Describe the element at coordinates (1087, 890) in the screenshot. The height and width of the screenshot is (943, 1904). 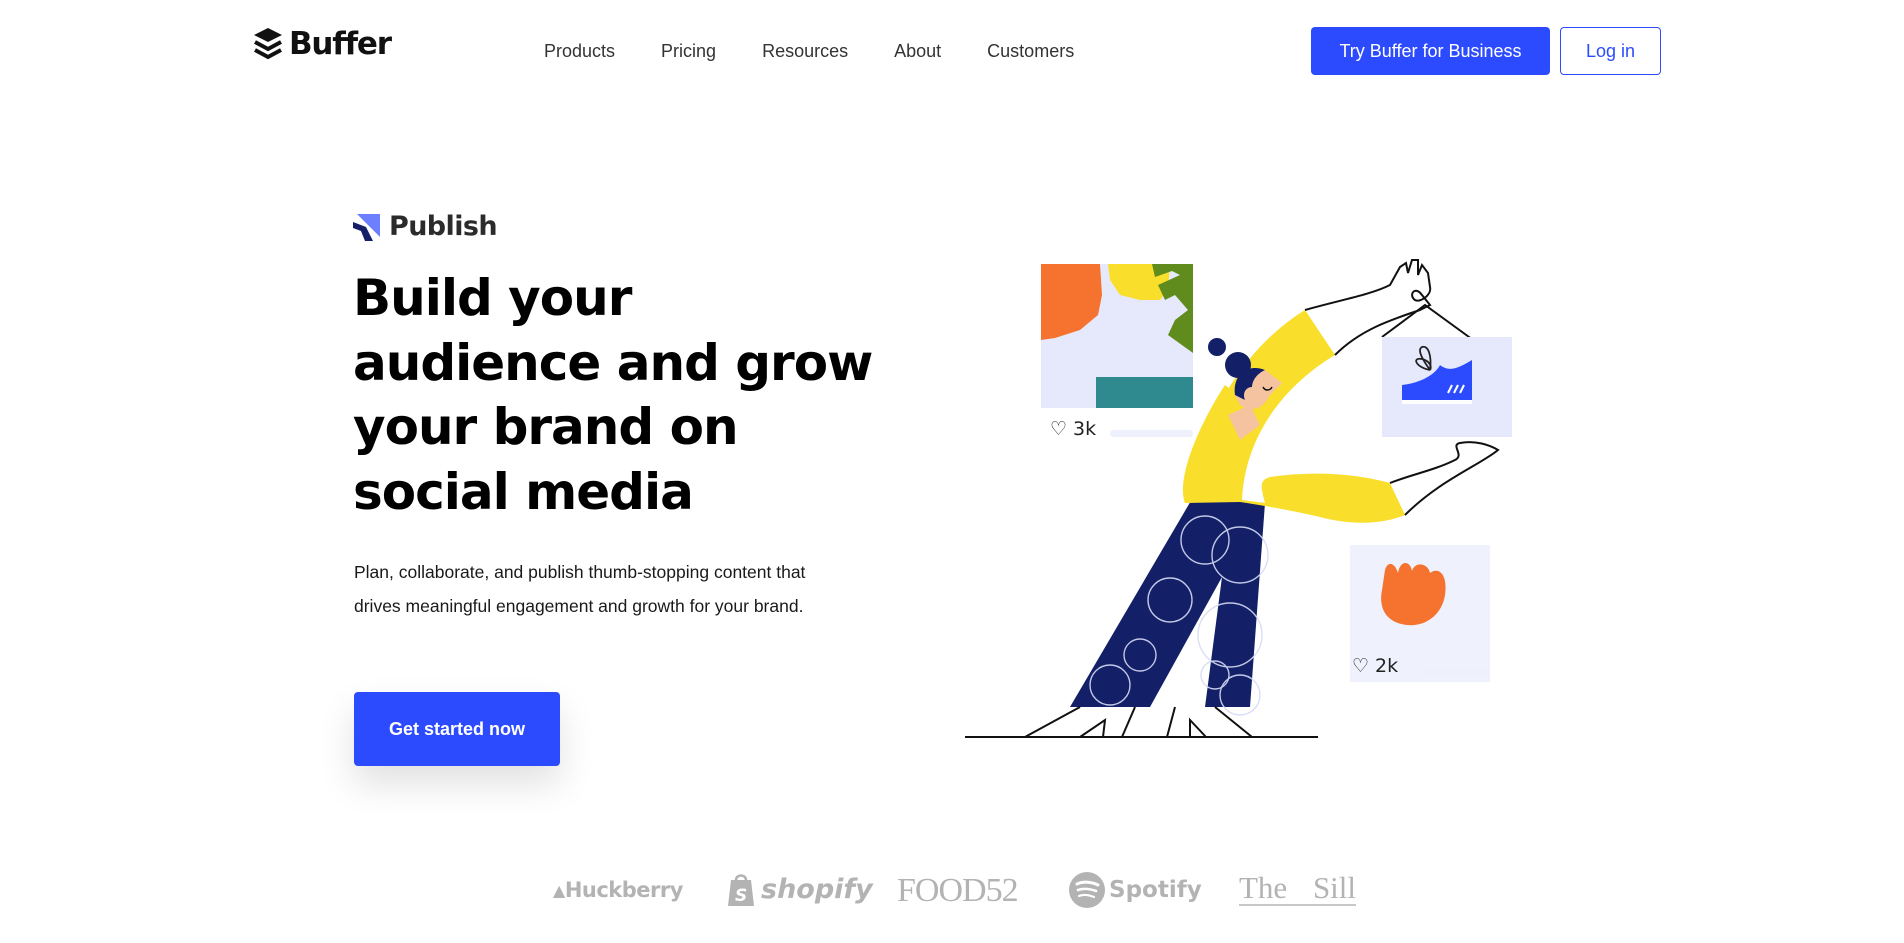
I see `spotify-icon` at that location.